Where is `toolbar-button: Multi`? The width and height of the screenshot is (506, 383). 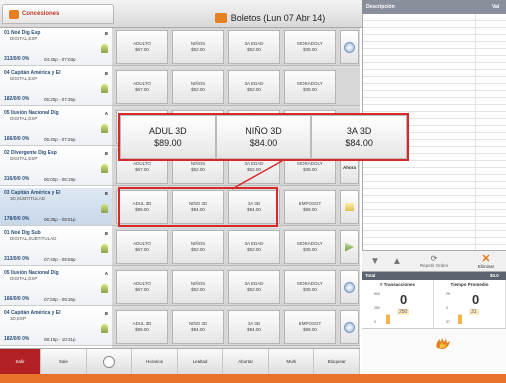
toolbar-button: Multi is located at coordinates (292, 361).